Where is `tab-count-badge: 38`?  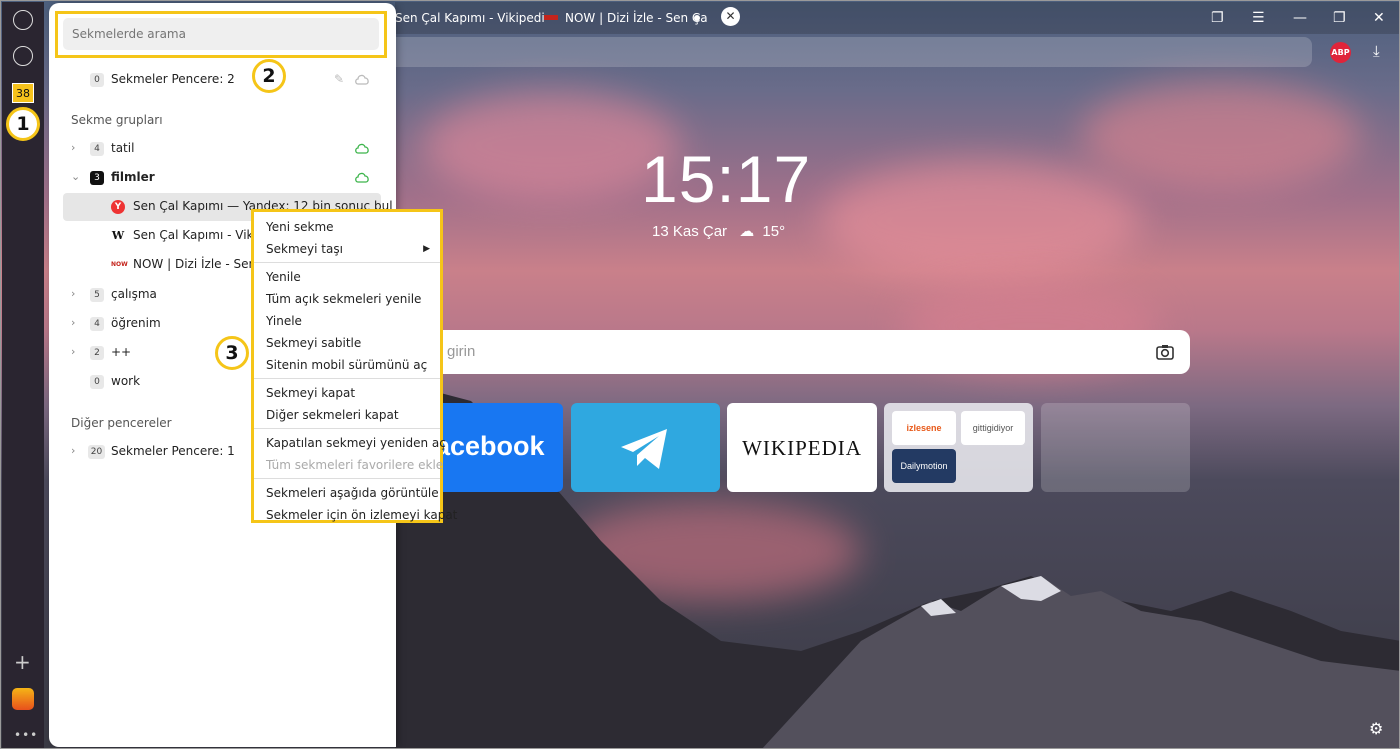
tab-count-badge: 38 is located at coordinates (23, 93).